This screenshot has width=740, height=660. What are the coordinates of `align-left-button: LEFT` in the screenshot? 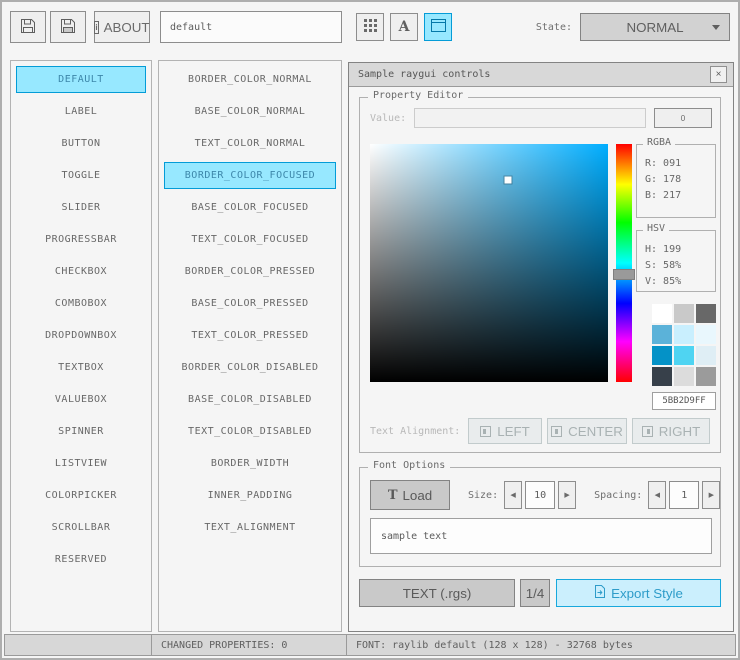 It's located at (505, 431).